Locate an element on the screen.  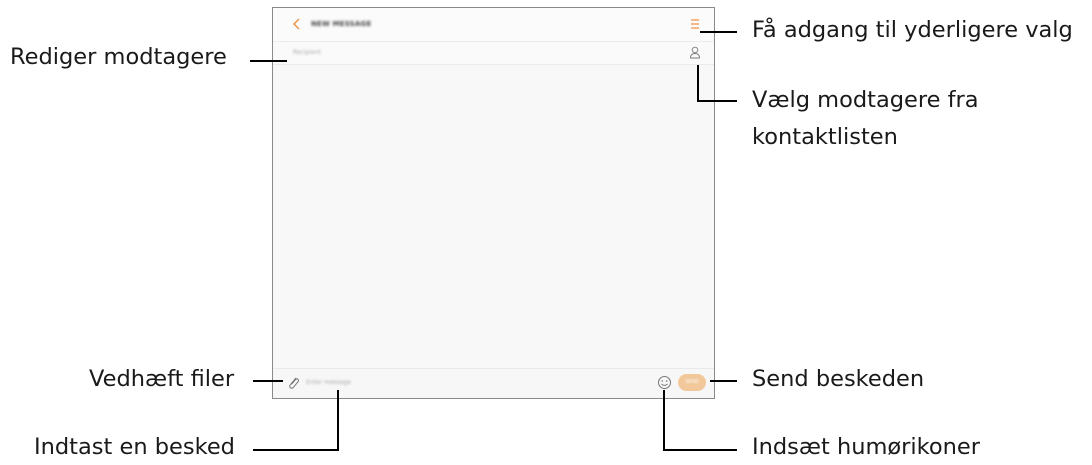
recipient-placeholder: Recipient is located at coordinates (307, 52).